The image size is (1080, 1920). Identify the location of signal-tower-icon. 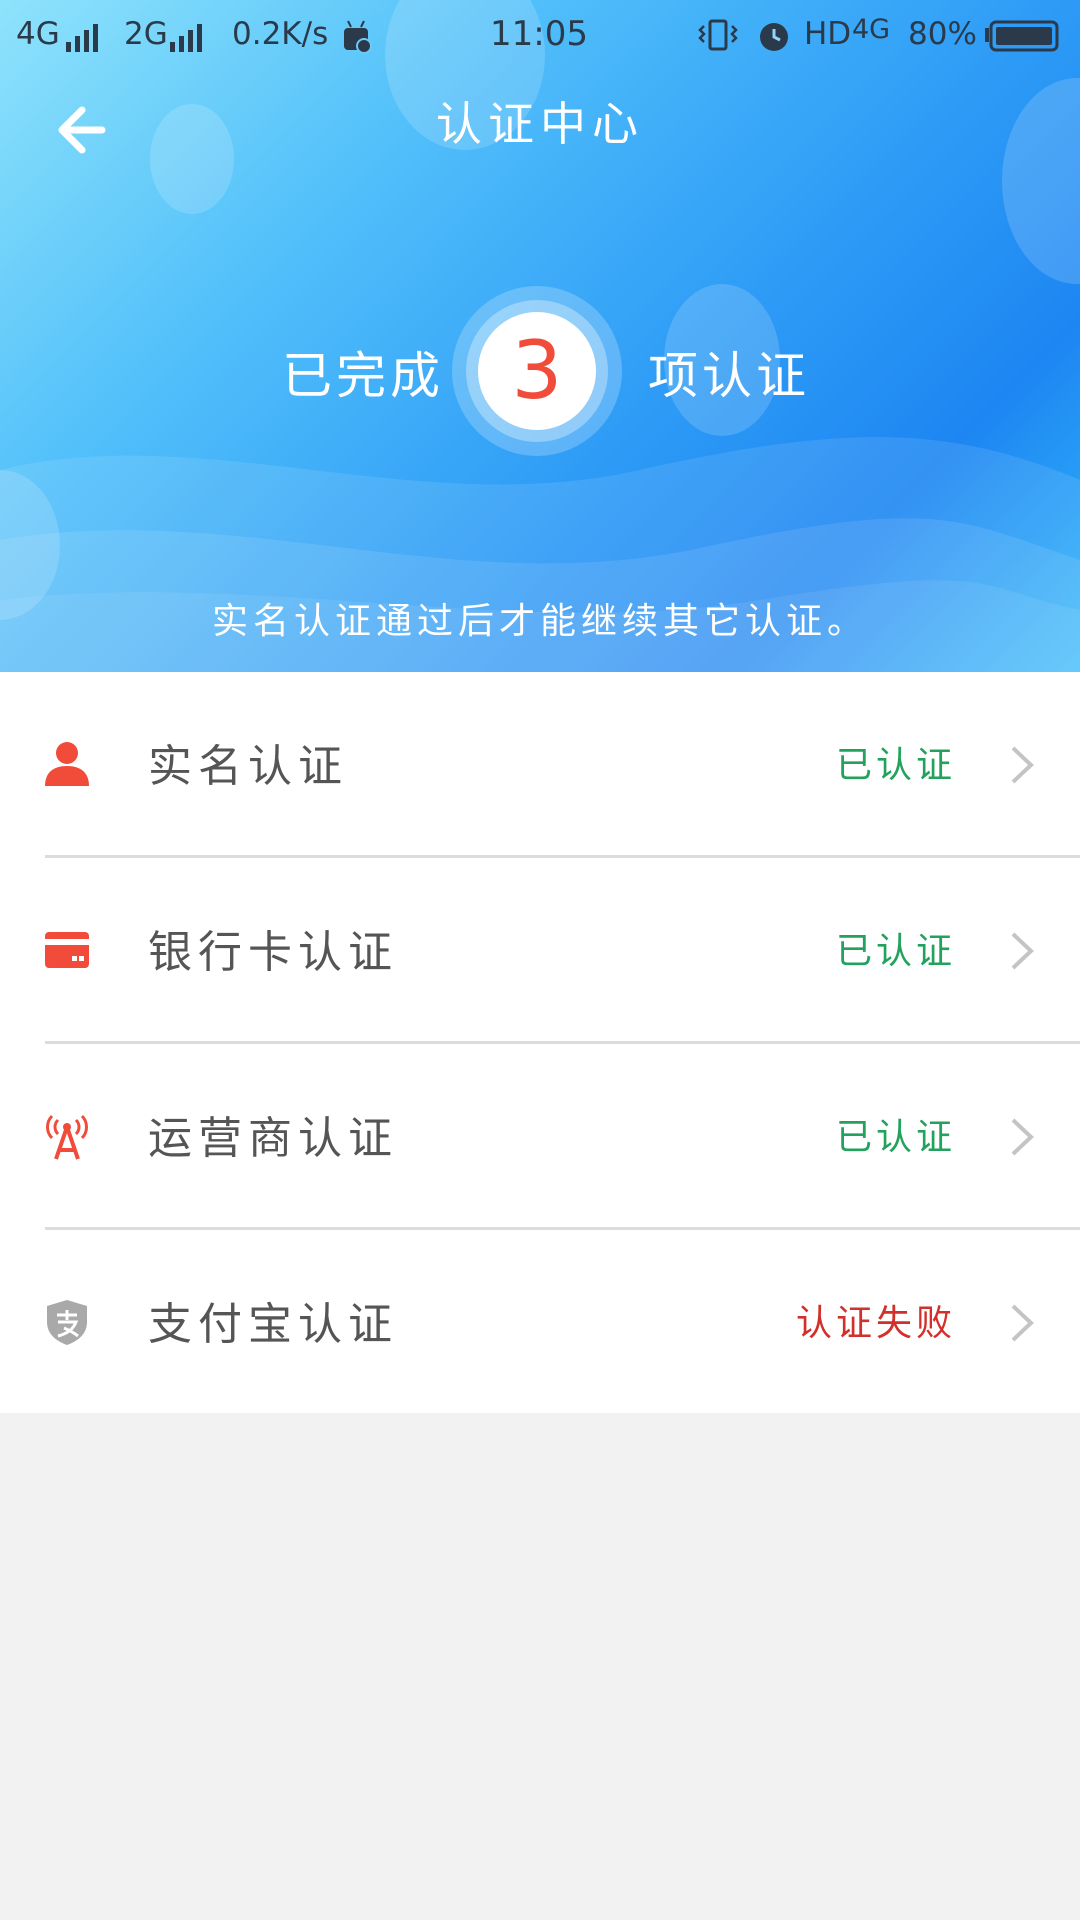
(67, 1137).